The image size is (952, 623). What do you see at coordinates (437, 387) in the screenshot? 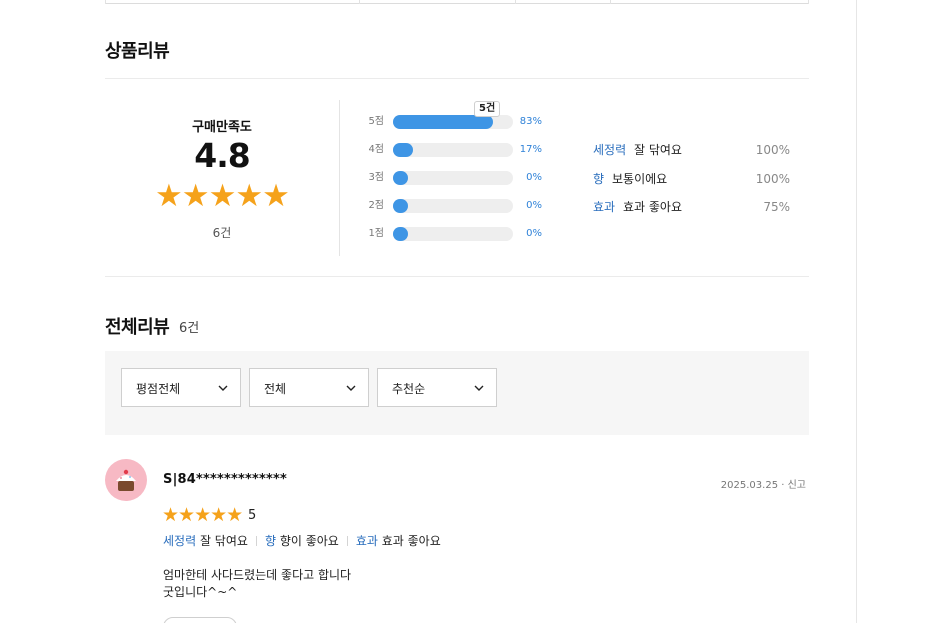
I see `sort-dropdown: 추천순` at bounding box center [437, 387].